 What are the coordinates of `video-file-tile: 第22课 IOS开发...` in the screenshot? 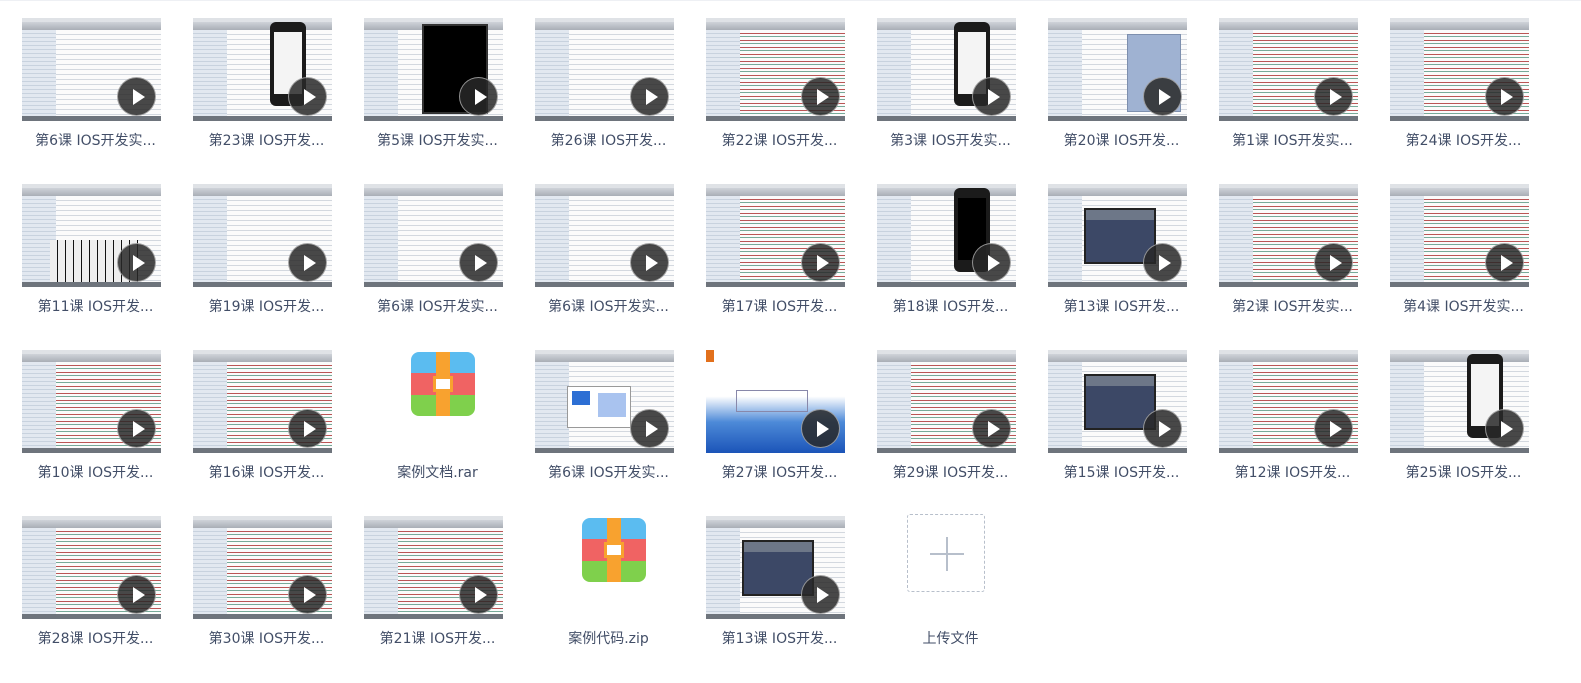 It's located at (769, 83).